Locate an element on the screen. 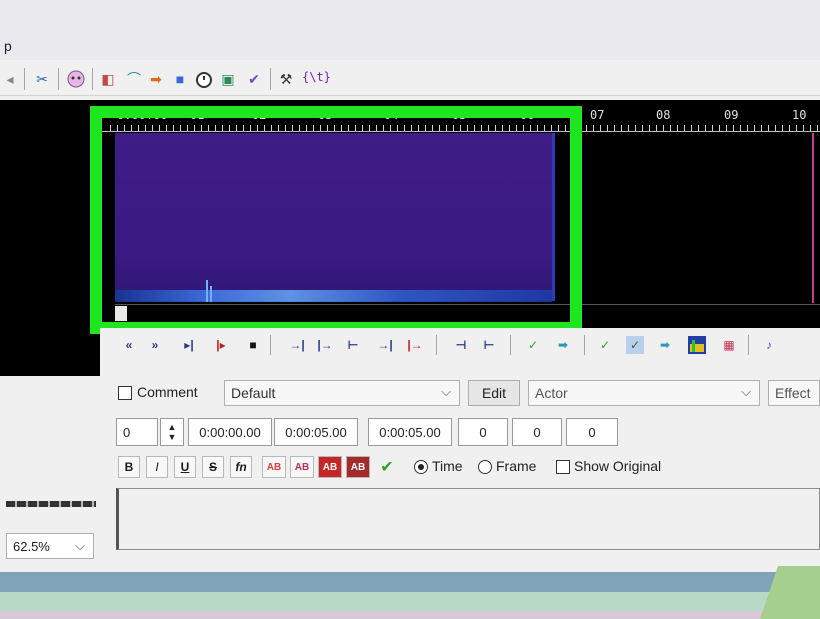  spin-up-icon: ▲ is located at coordinates (172, 427).